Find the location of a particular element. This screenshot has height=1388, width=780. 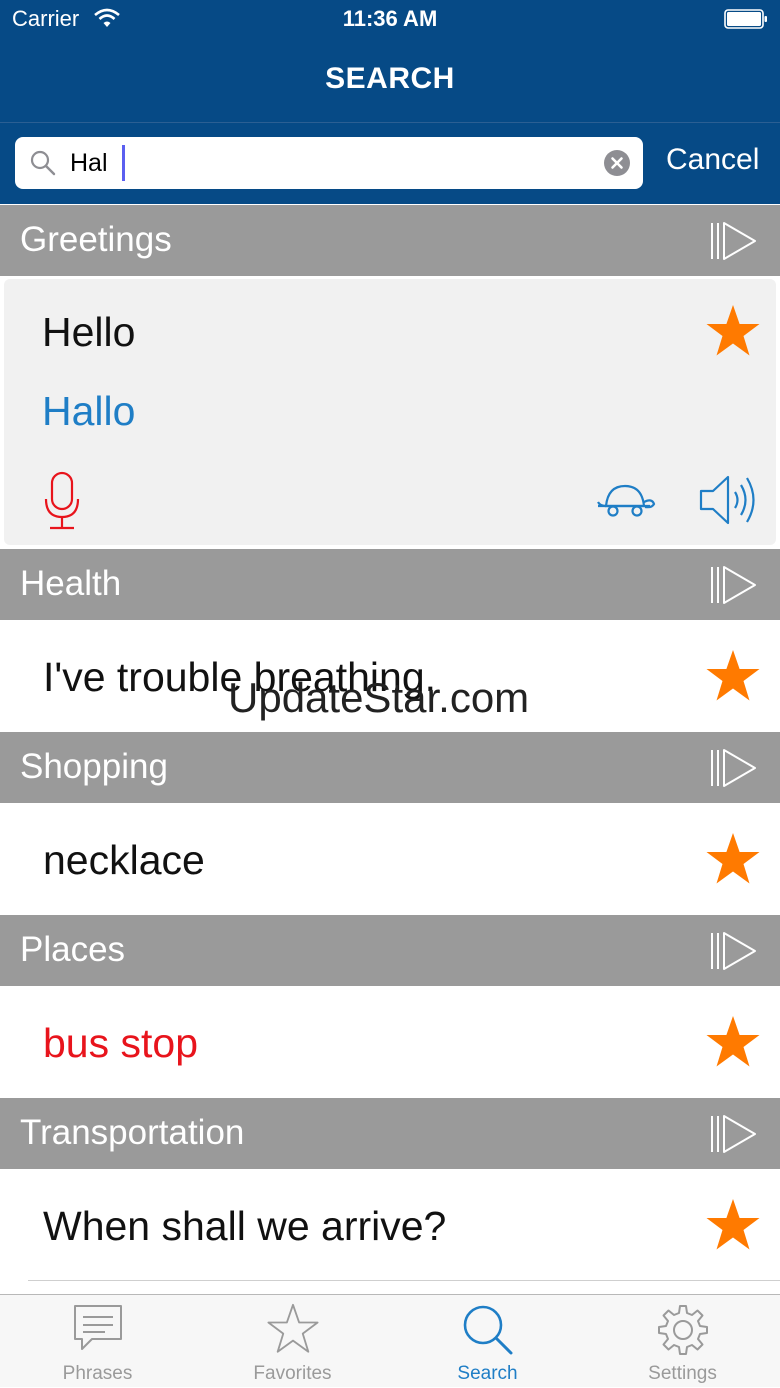

phrase-text: When shall we arrive? is located at coordinates (245, 1226).